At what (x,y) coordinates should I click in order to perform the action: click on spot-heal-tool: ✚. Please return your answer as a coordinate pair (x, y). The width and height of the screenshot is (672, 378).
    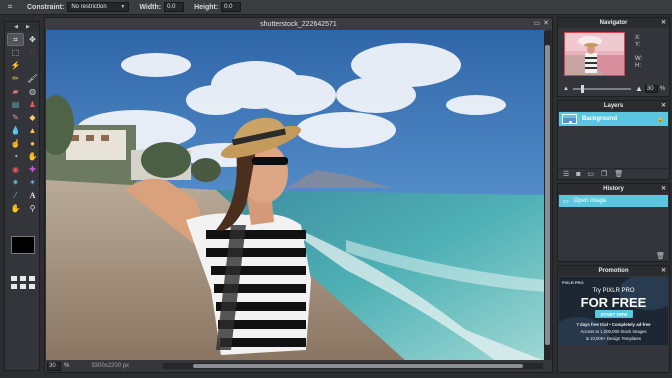
    Looking at the image, I should click on (32, 169).